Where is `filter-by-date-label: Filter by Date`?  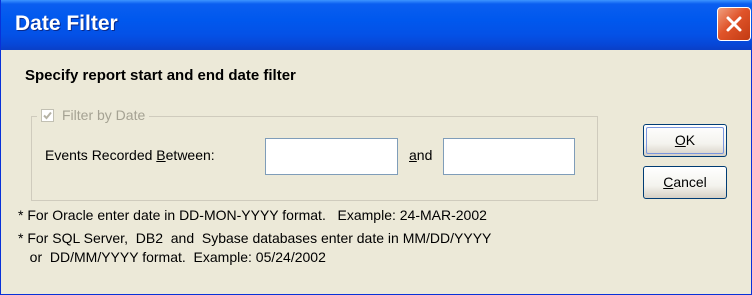 filter-by-date-label: Filter by Date is located at coordinates (104, 115).